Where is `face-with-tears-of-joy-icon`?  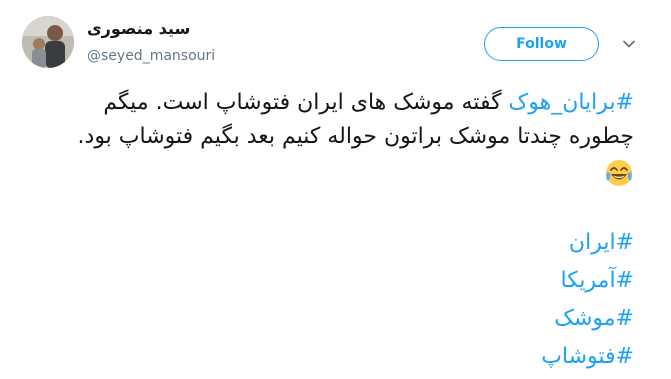 face-with-tears-of-joy-icon is located at coordinates (619, 173).